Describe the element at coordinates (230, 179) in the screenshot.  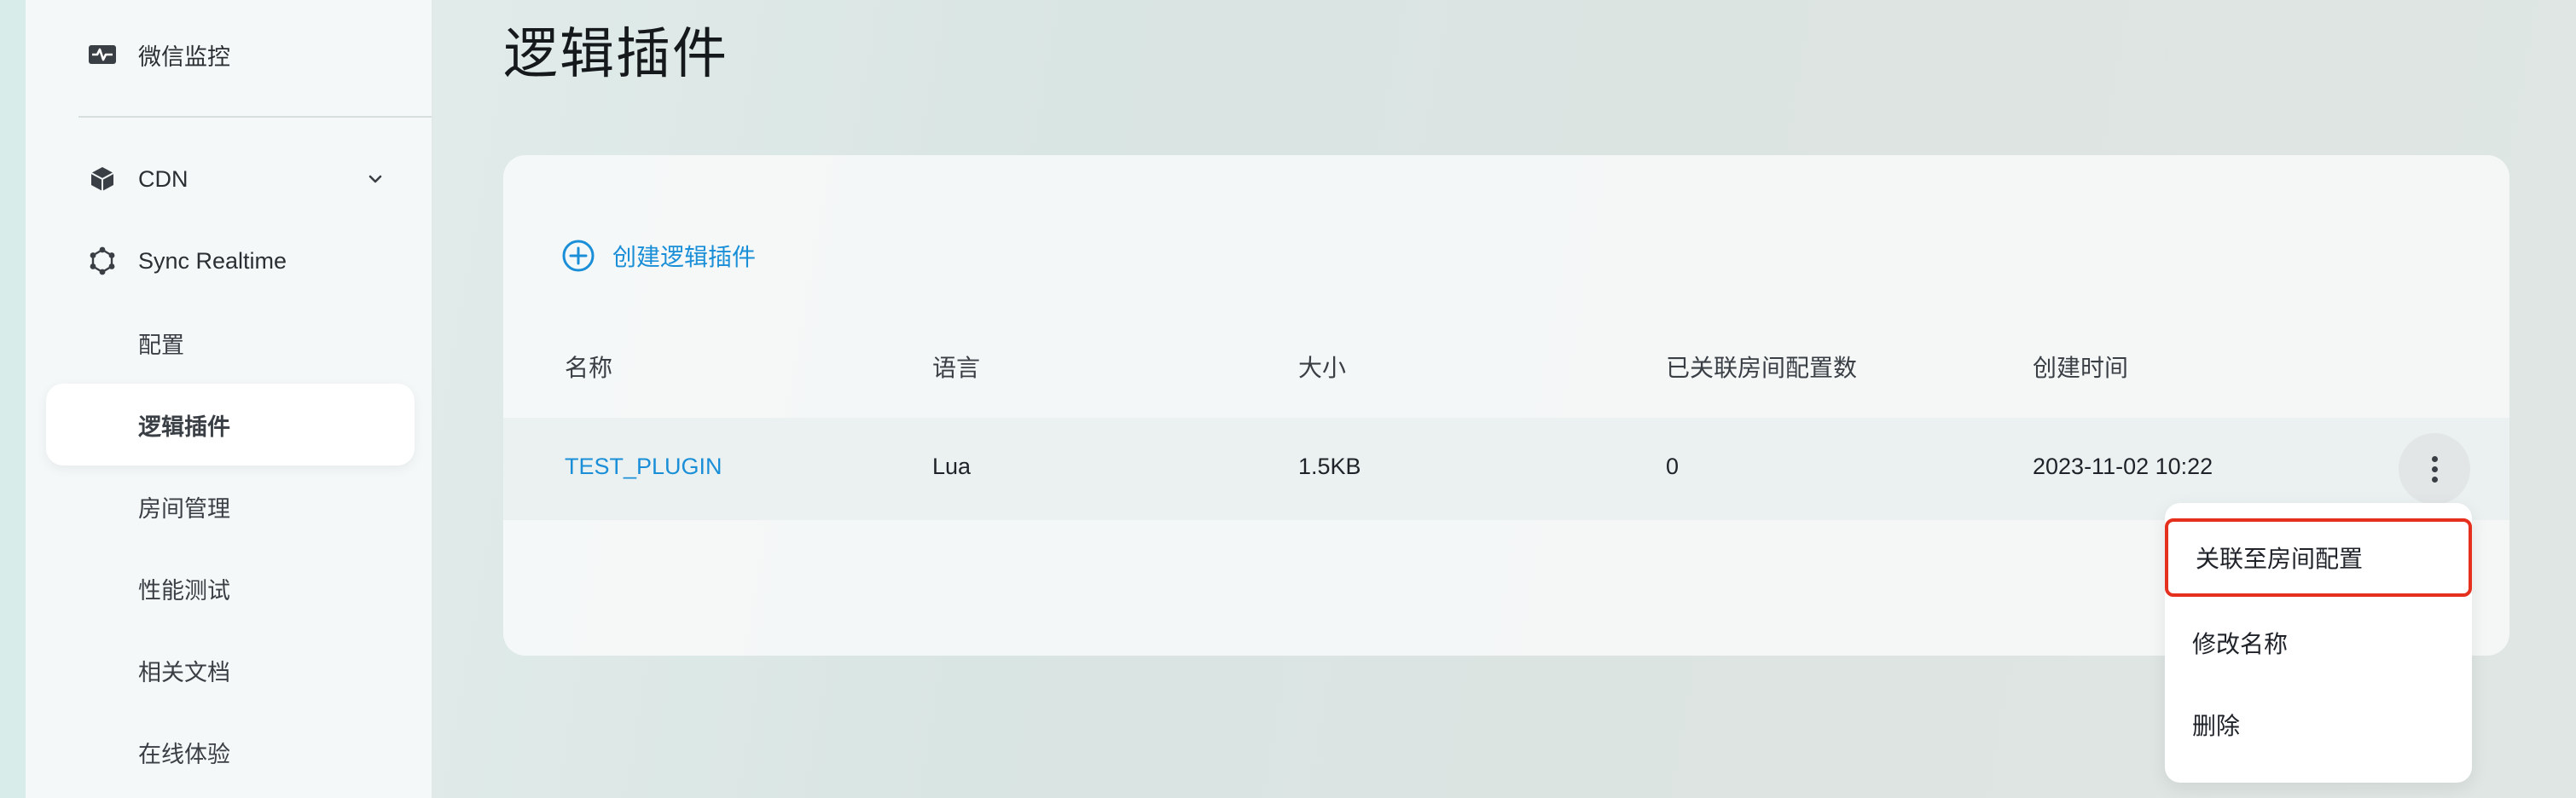
I see `sidebar-item-cdn: CDN` at that location.